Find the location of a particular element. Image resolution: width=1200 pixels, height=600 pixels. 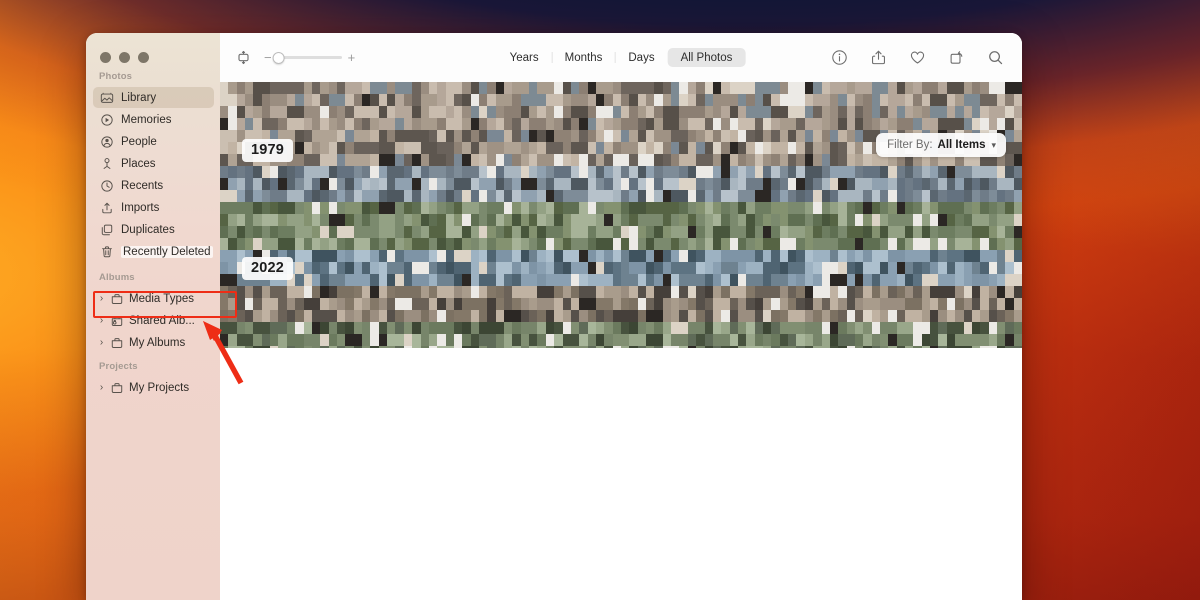

sidebar-item-my-albums: › My Albums is located at coordinates (153, 342).